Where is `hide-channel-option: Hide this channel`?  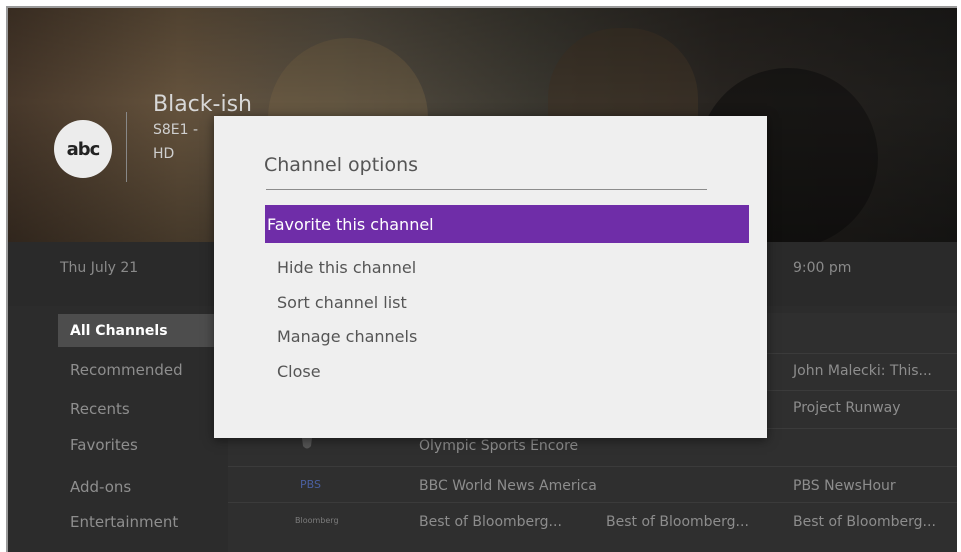 hide-channel-option: Hide this channel is located at coordinates (507, 267).